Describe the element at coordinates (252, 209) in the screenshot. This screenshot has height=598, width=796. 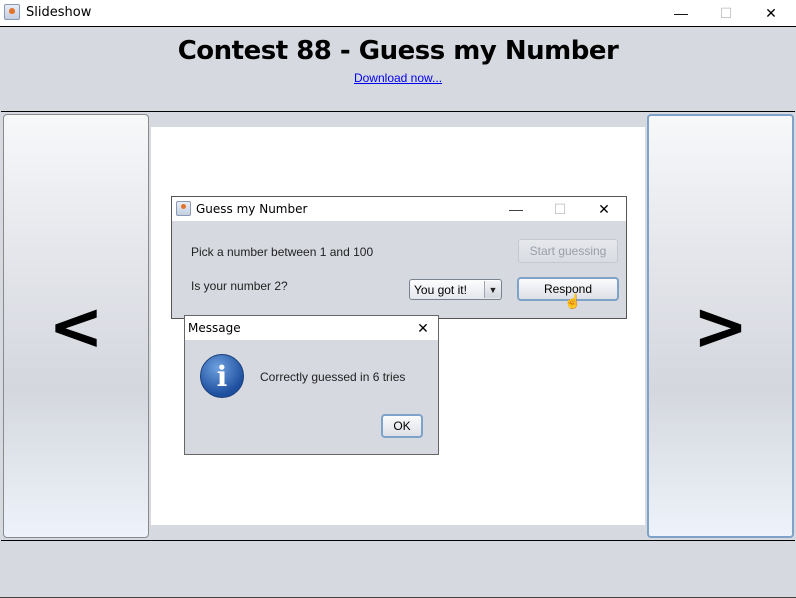
I see `guess-window-title: Guess my Number` at that location.